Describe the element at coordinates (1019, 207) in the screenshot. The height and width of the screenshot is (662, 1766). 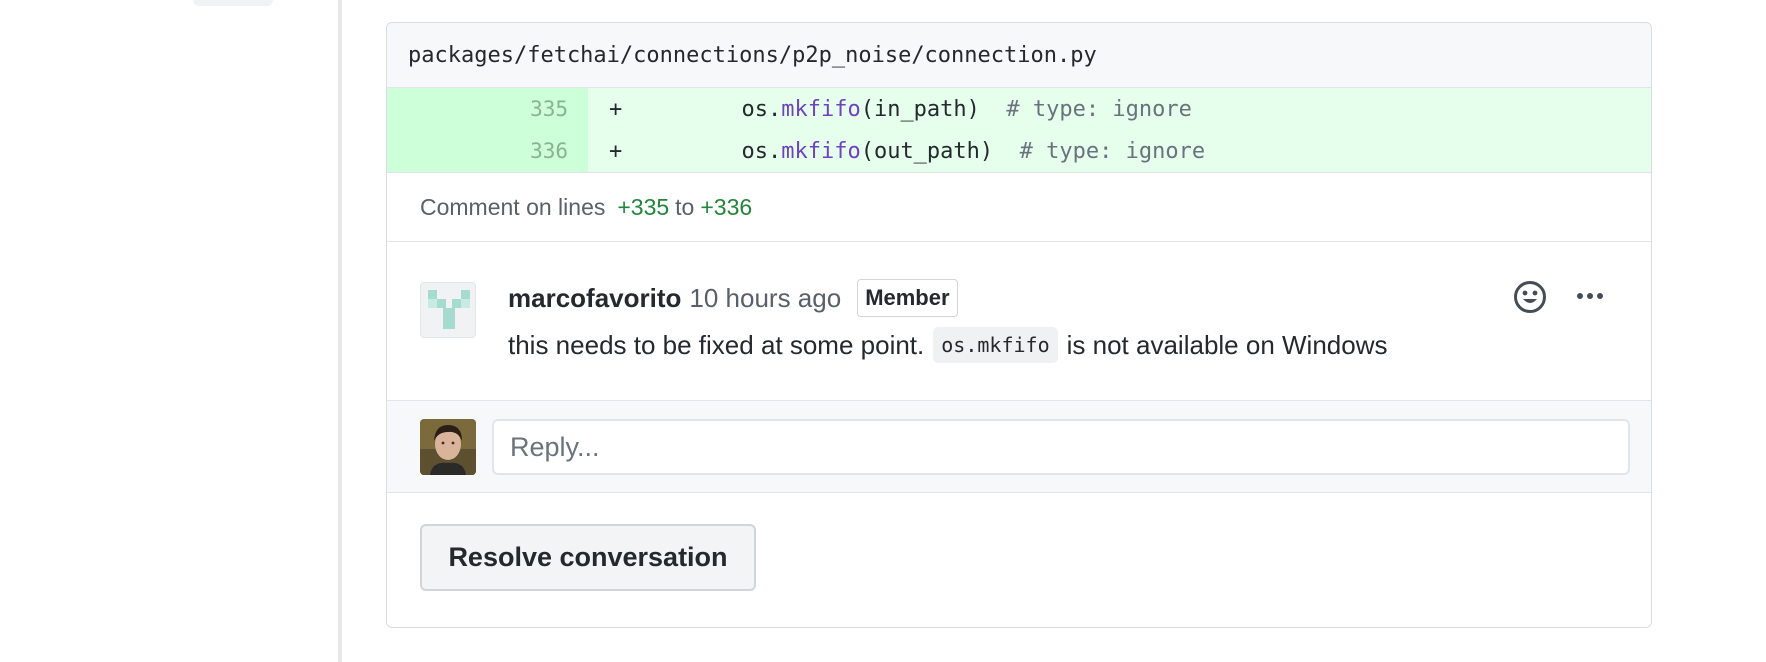
I see `comment-range: Comment on lines +335 to +336` at that location.